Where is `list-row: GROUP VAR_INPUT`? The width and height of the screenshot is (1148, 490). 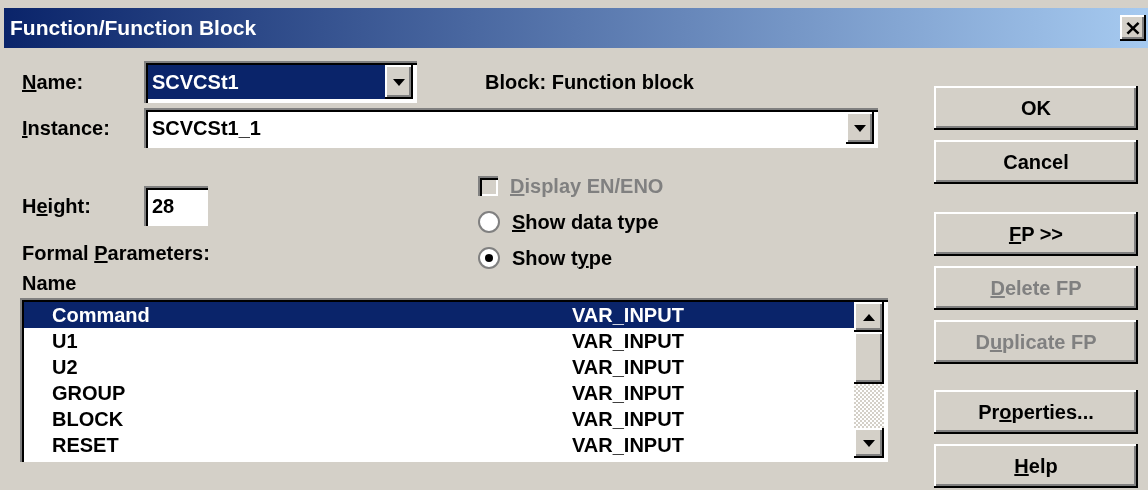
list-row: GROUP VAR_INPUT is located at coordinates (439, 393).